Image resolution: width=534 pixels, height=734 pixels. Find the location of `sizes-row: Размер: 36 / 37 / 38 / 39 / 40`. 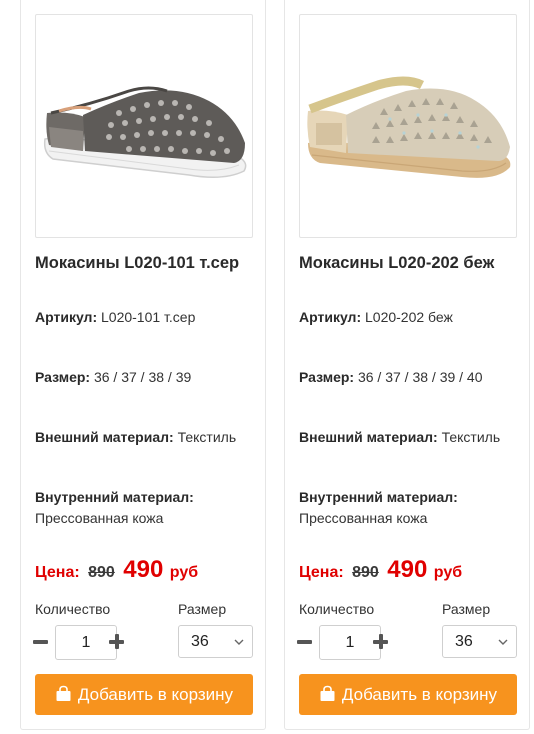

sizes-row: Размер: 36 / 37 / 38 / 39 / 40 is located at coordinates (411, 377).